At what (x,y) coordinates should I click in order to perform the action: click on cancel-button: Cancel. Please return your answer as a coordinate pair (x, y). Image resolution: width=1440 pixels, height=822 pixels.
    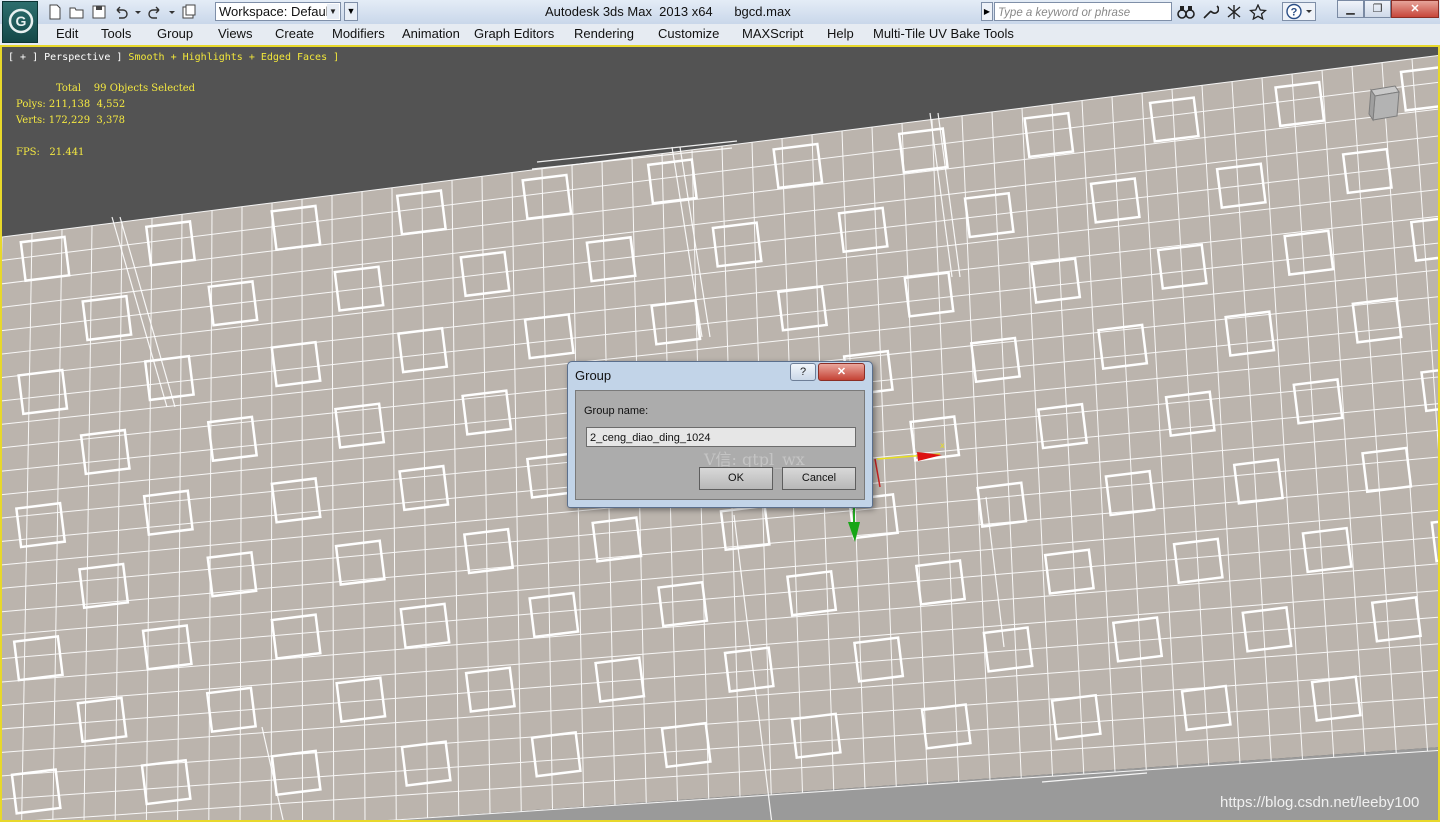
    Looking at the image, I should click on (819, 478).